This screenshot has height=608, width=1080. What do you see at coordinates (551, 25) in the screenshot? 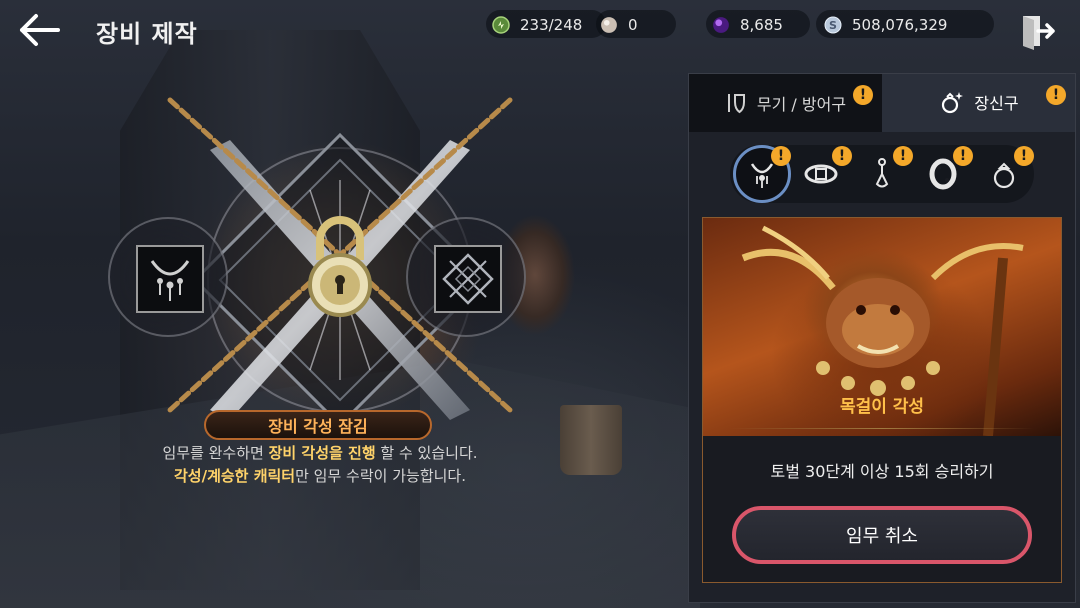
I see `stamina-value: 233/248` at bounding box center [551, 25].